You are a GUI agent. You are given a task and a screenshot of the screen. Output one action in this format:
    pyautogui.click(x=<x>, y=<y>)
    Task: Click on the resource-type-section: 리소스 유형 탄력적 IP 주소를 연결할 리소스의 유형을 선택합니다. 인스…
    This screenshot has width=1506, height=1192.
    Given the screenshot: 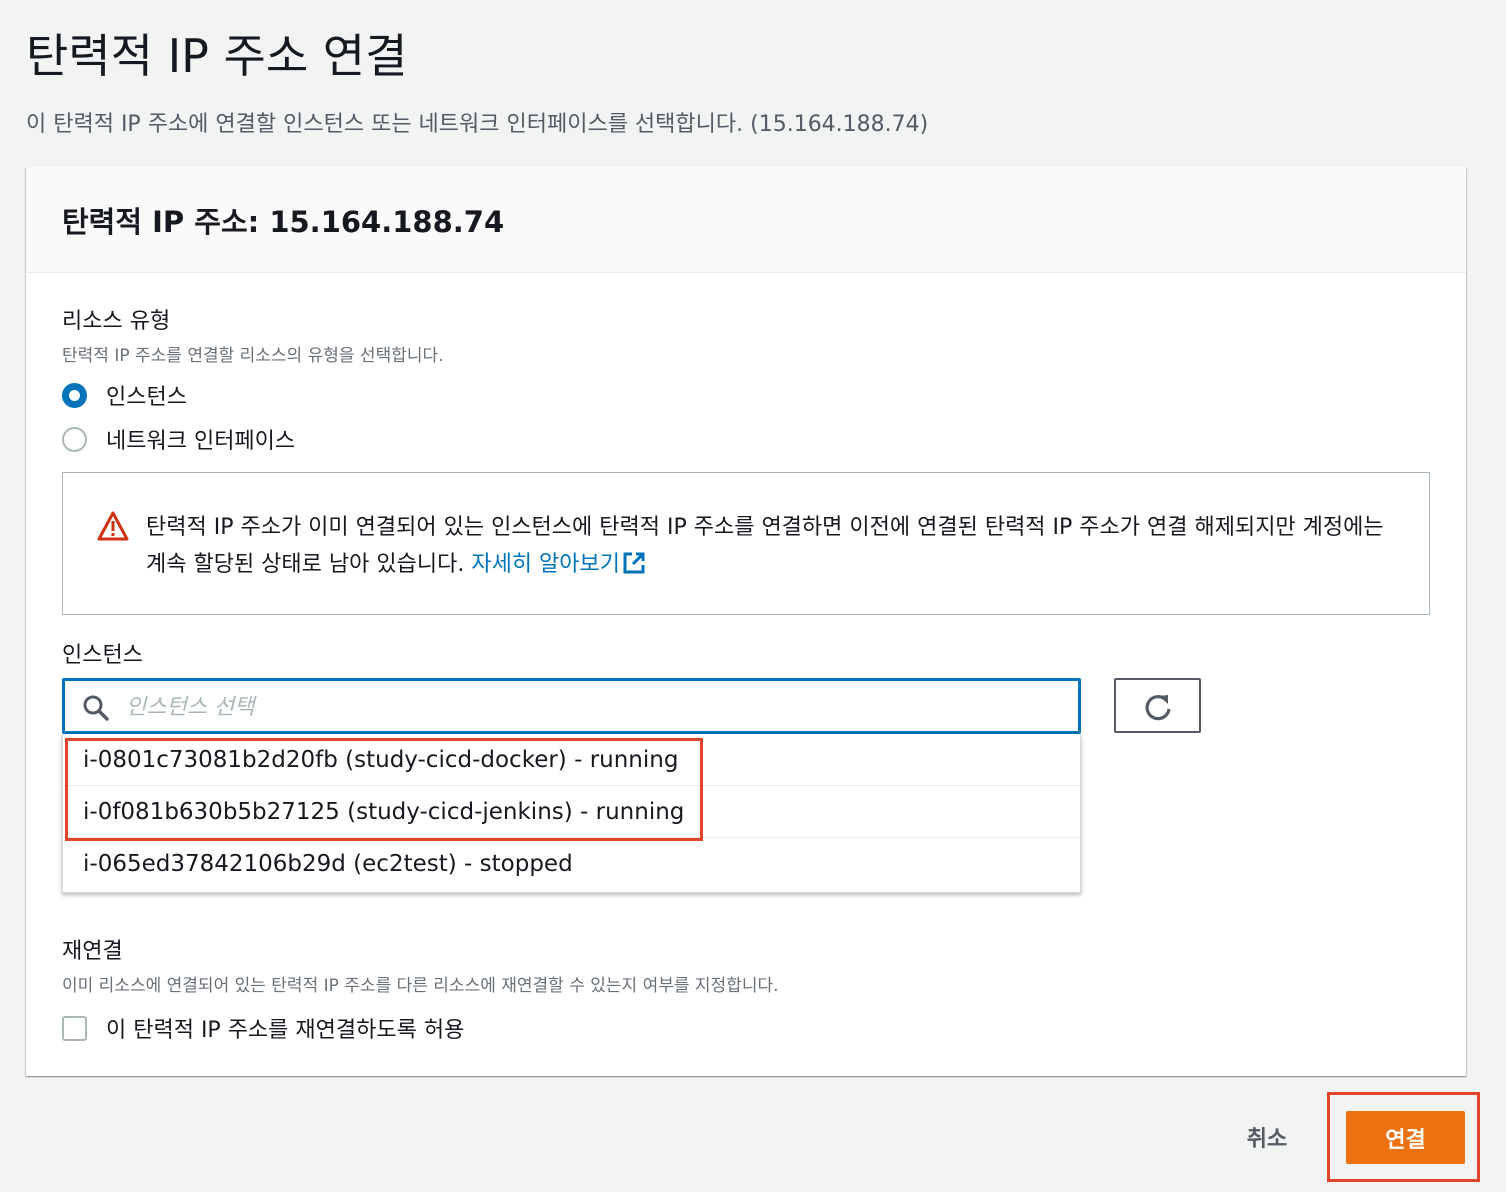 What is the action you would take?
    pyautogui.click(x=253, y=378)
    